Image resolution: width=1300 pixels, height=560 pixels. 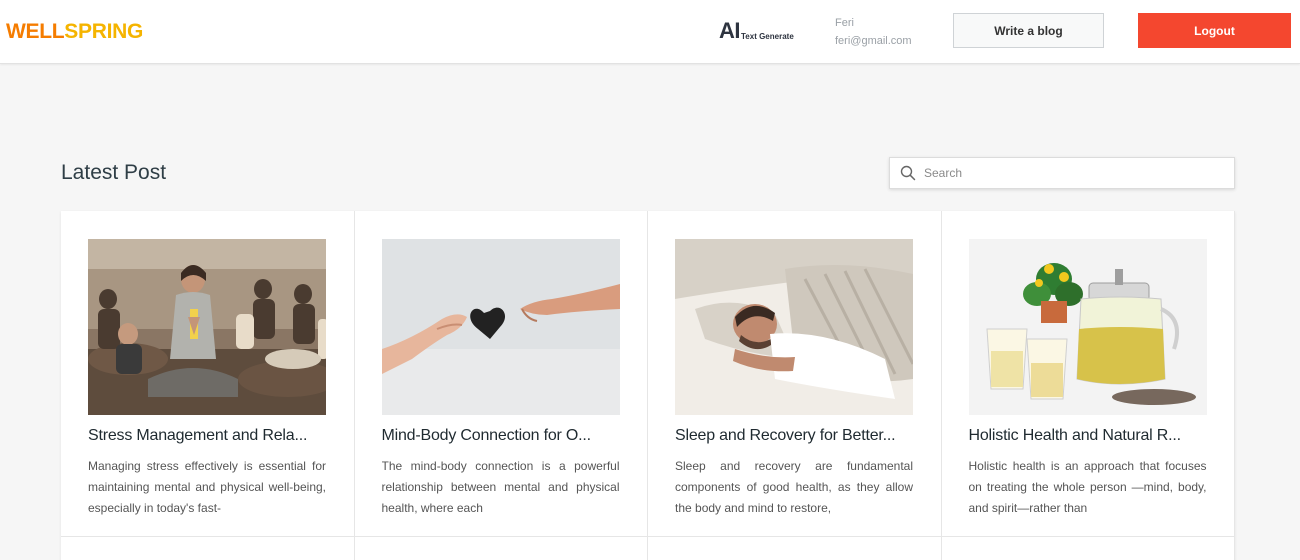 What do you see at coordinates (873, 32) in the screenshot?
I see `user-info: Feri feri@gmail.com` at bounding box center [873, 32].